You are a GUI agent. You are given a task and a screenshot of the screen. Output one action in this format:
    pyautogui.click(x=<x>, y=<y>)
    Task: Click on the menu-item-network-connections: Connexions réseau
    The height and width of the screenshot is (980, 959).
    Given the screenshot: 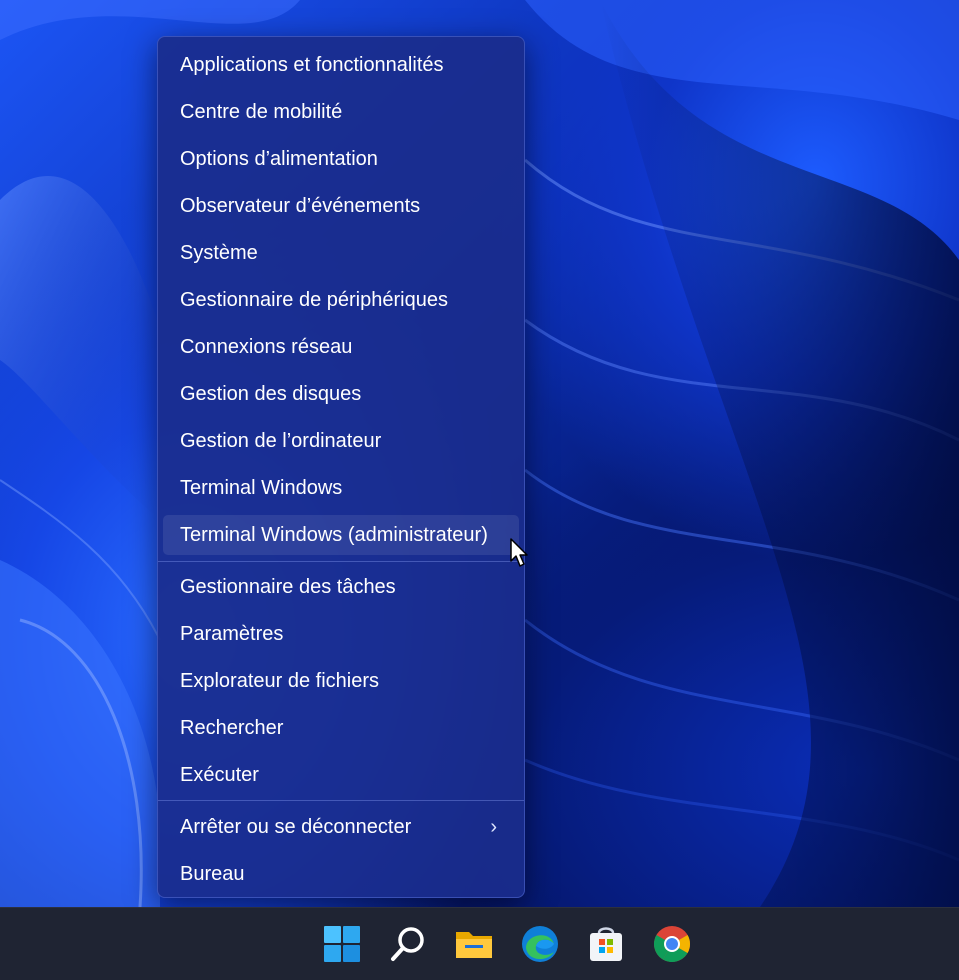 What is the action you would take?
    pyautogui.click(x=341, y=347)
    